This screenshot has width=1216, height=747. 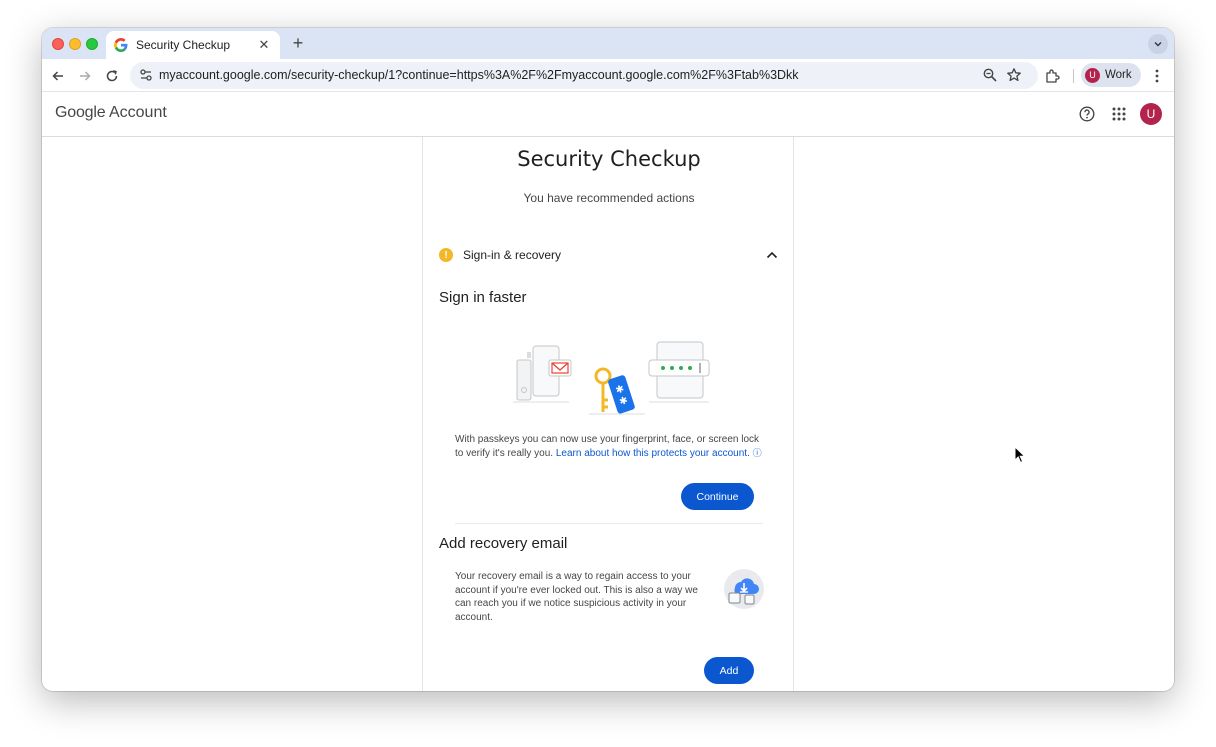 What do you see at coordinates (137, 112) in the screenshot?
I see `brand-account: Account` at bounding box center [137, 112].